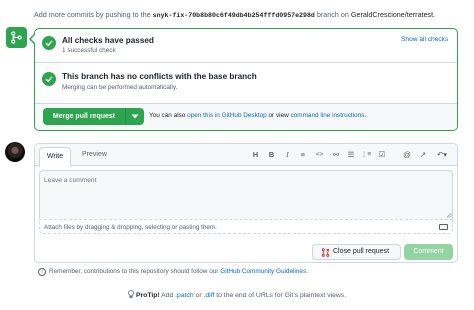 This screenshot has height=310, width=474. Describe the element at coordinates (108, 40) in the screenshot. I see `checks-title: All checks have passed` at that location.